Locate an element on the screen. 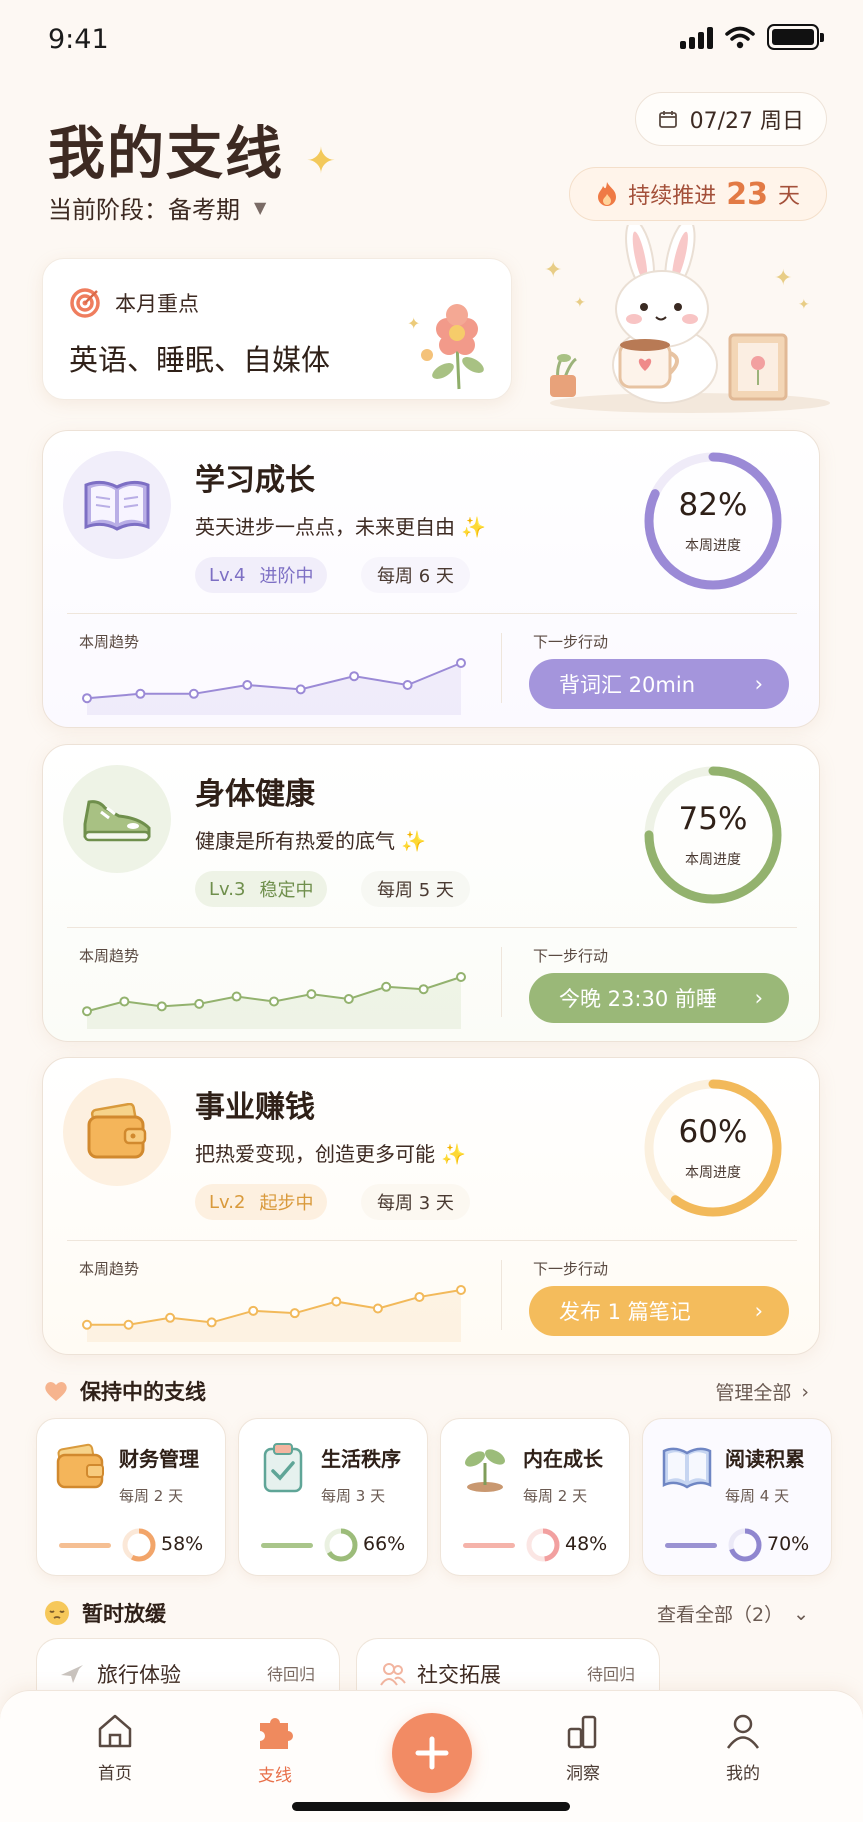  manage-all-link: 管理全部 › is located at coordinates (762, 1391).